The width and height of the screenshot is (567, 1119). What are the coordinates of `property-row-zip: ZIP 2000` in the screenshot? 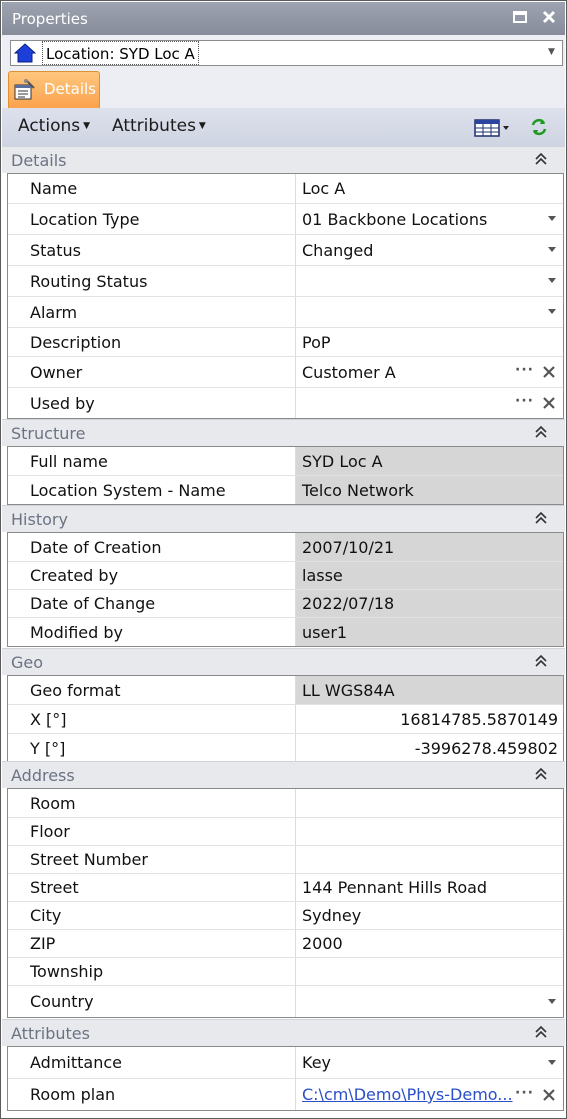 It's located at (285, 944).